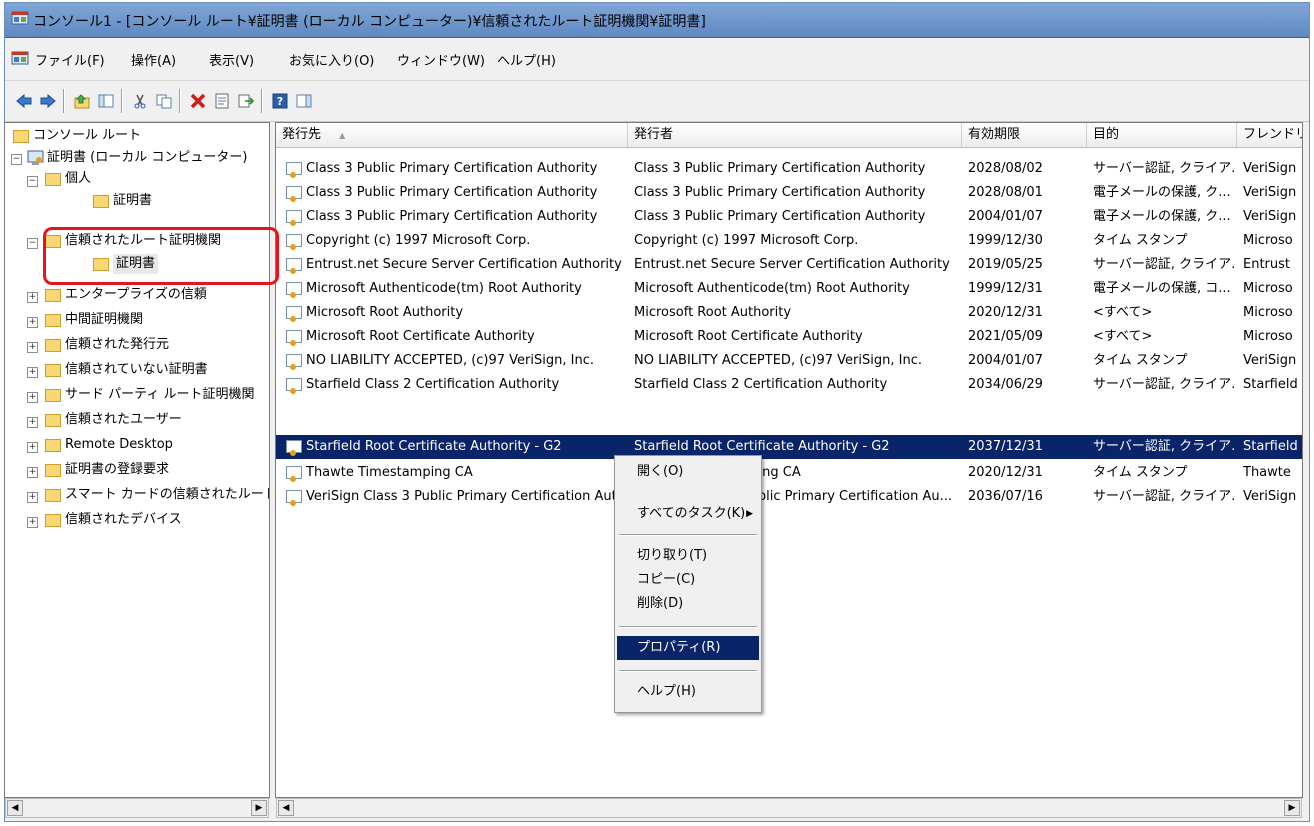 The image size is (1314, 826). I want to click on menu-favorites: お気に入り(O), so click(331, 59).